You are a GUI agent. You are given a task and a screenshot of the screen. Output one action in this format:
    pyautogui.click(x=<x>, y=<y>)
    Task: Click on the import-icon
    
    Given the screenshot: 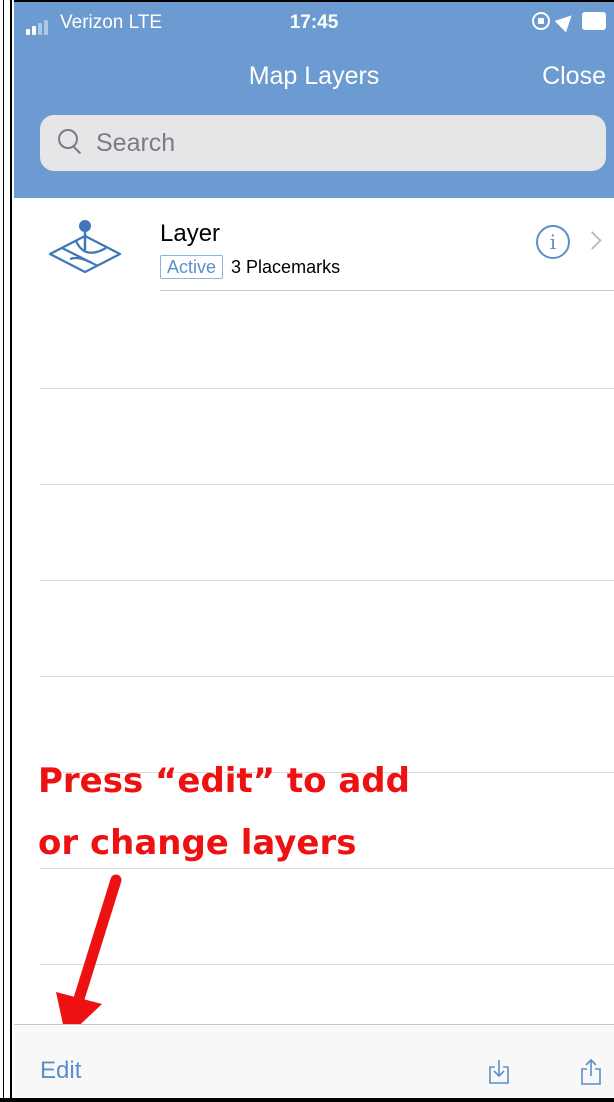 What is the action you would take?
    pyautogui.click(x=499, y=1072)
    